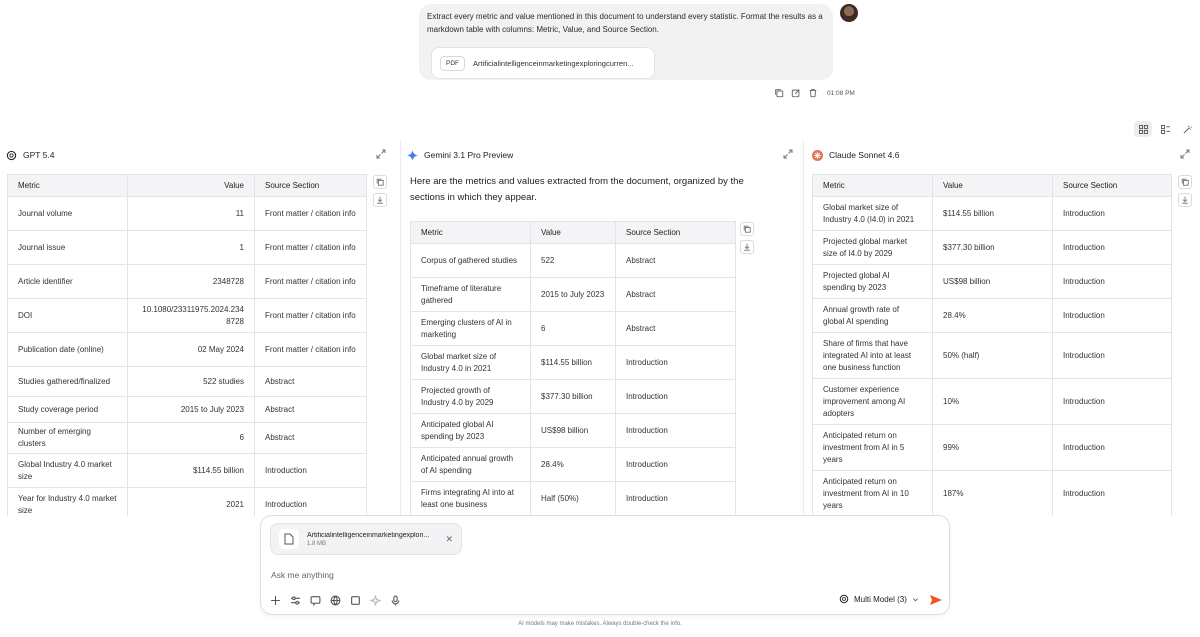 The image size is (1200, 637). I want to click on metric-cell: Projected growth of Industry 4.0 by 2029, so click(470, 396).